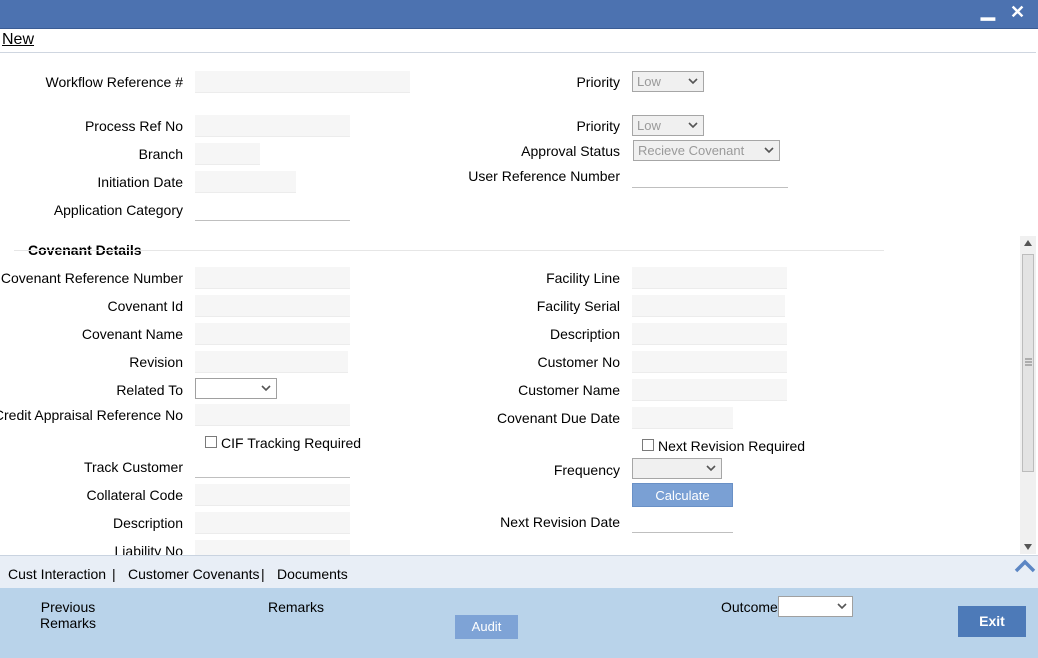 This screenshot has width=1038, height=658. I want to click on facility-line-label: Facility Line, so click(583, 278).